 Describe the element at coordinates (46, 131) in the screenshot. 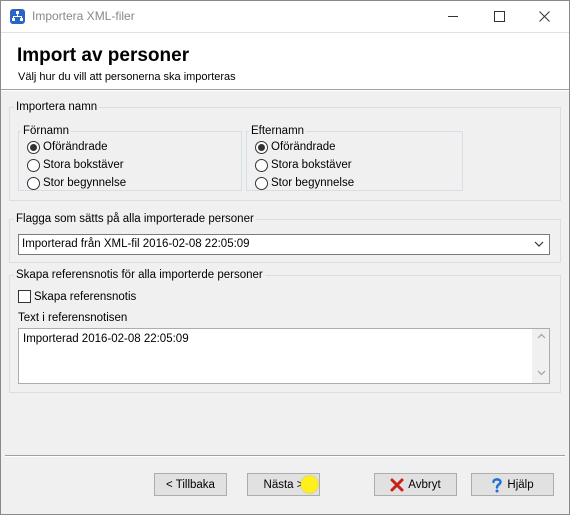

I see `first-name-label: Förnamn` at that location.